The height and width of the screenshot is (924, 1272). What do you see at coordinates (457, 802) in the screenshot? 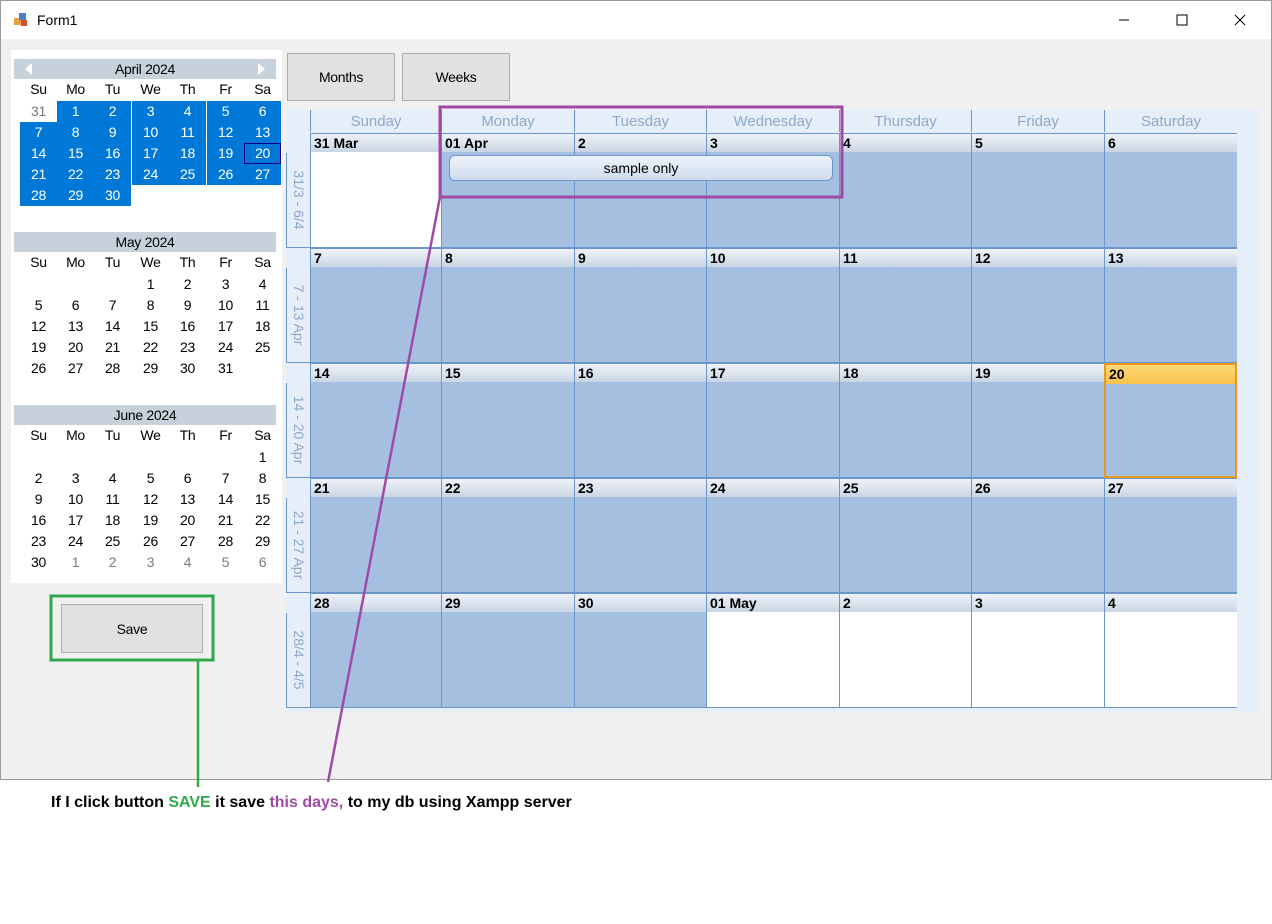
I see `annotation-part: to my db using Xampp server` at bounding box center [457, 802].